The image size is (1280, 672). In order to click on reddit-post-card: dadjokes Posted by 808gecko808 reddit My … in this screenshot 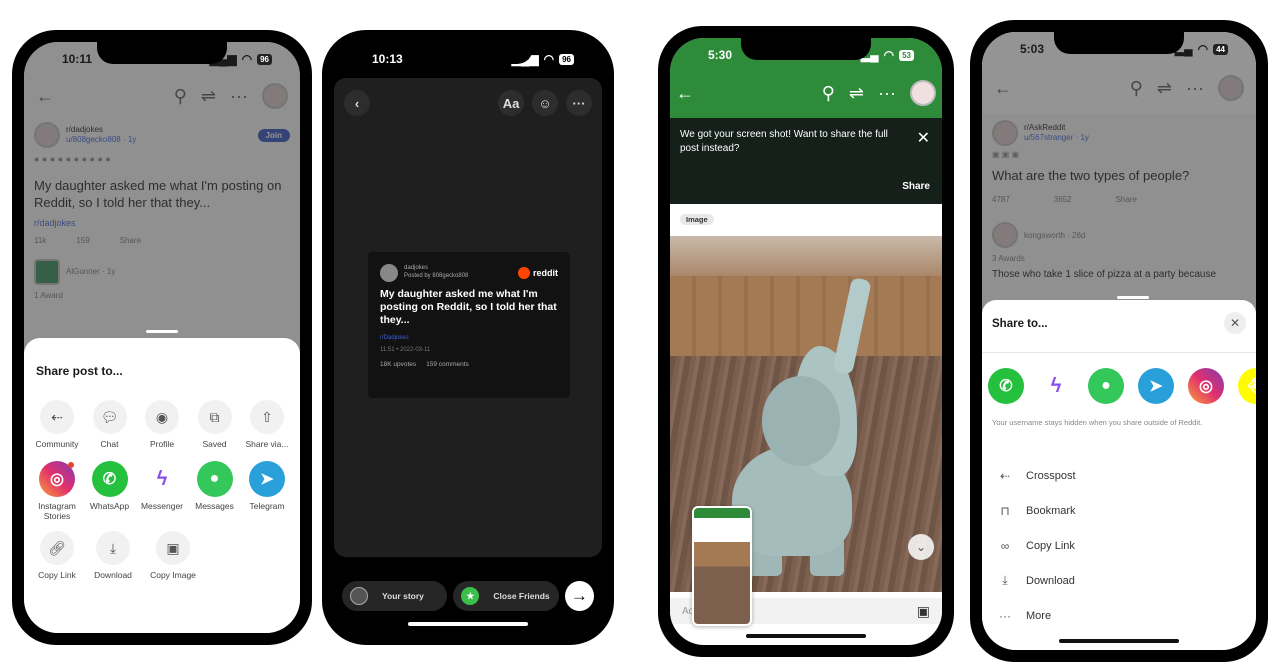, I will do `click(469, 325)`.